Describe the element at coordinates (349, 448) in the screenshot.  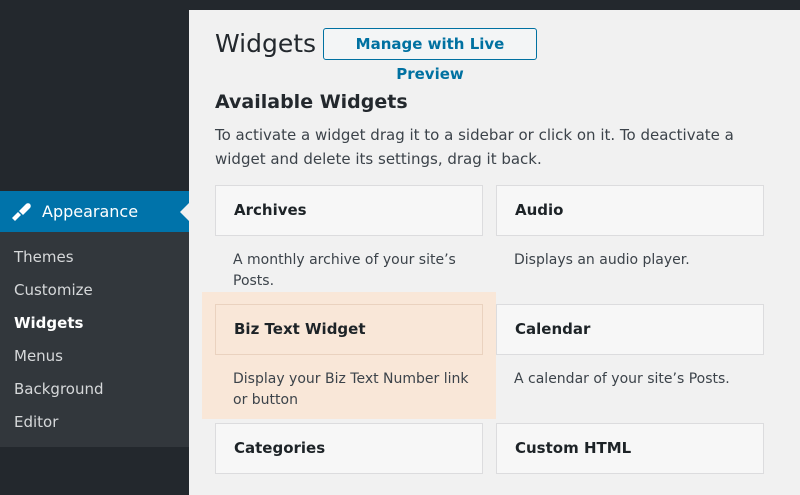
I see `widget-categories: Categories` at that location.